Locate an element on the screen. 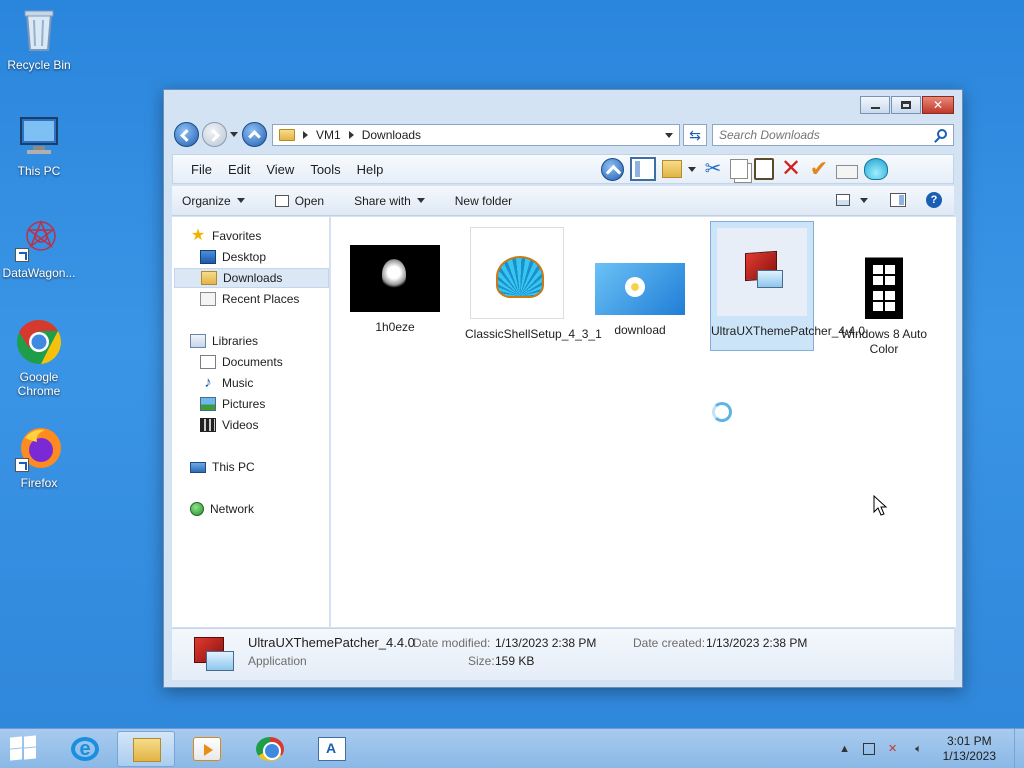 The image size is (1024, 768). show-desktop-button is located at coordinates (1019, 748).